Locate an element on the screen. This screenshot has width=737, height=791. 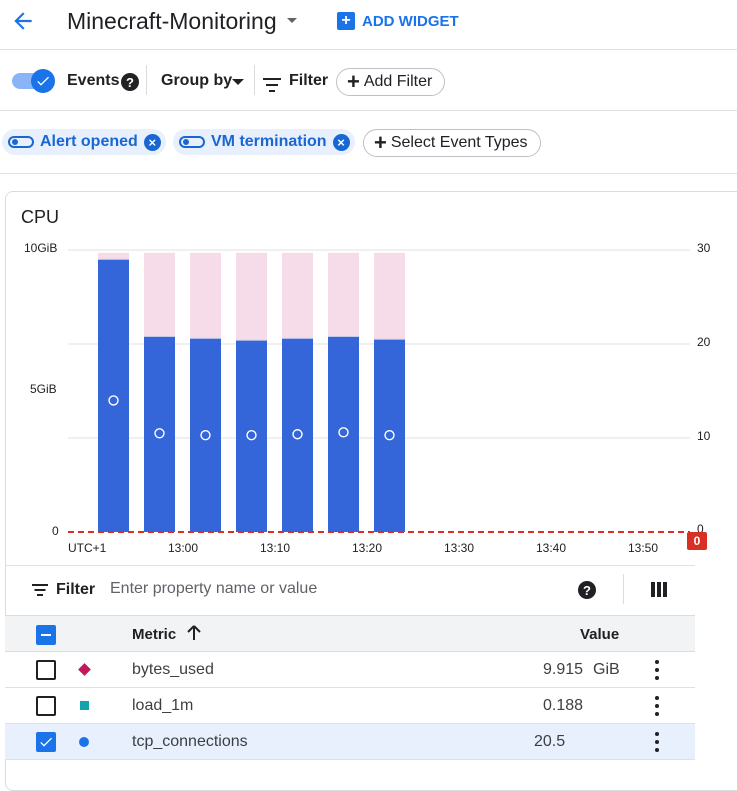
circle-legend-icon is located at coordinates (84, 742).